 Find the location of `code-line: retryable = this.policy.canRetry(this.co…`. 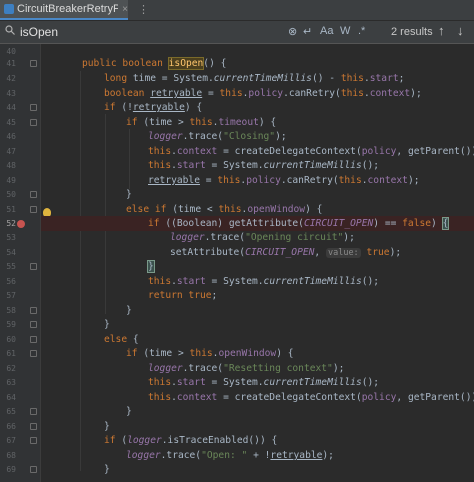

code-line: retryable = this.policy.canRetry(this.co… is located at coordinates (284, 180).